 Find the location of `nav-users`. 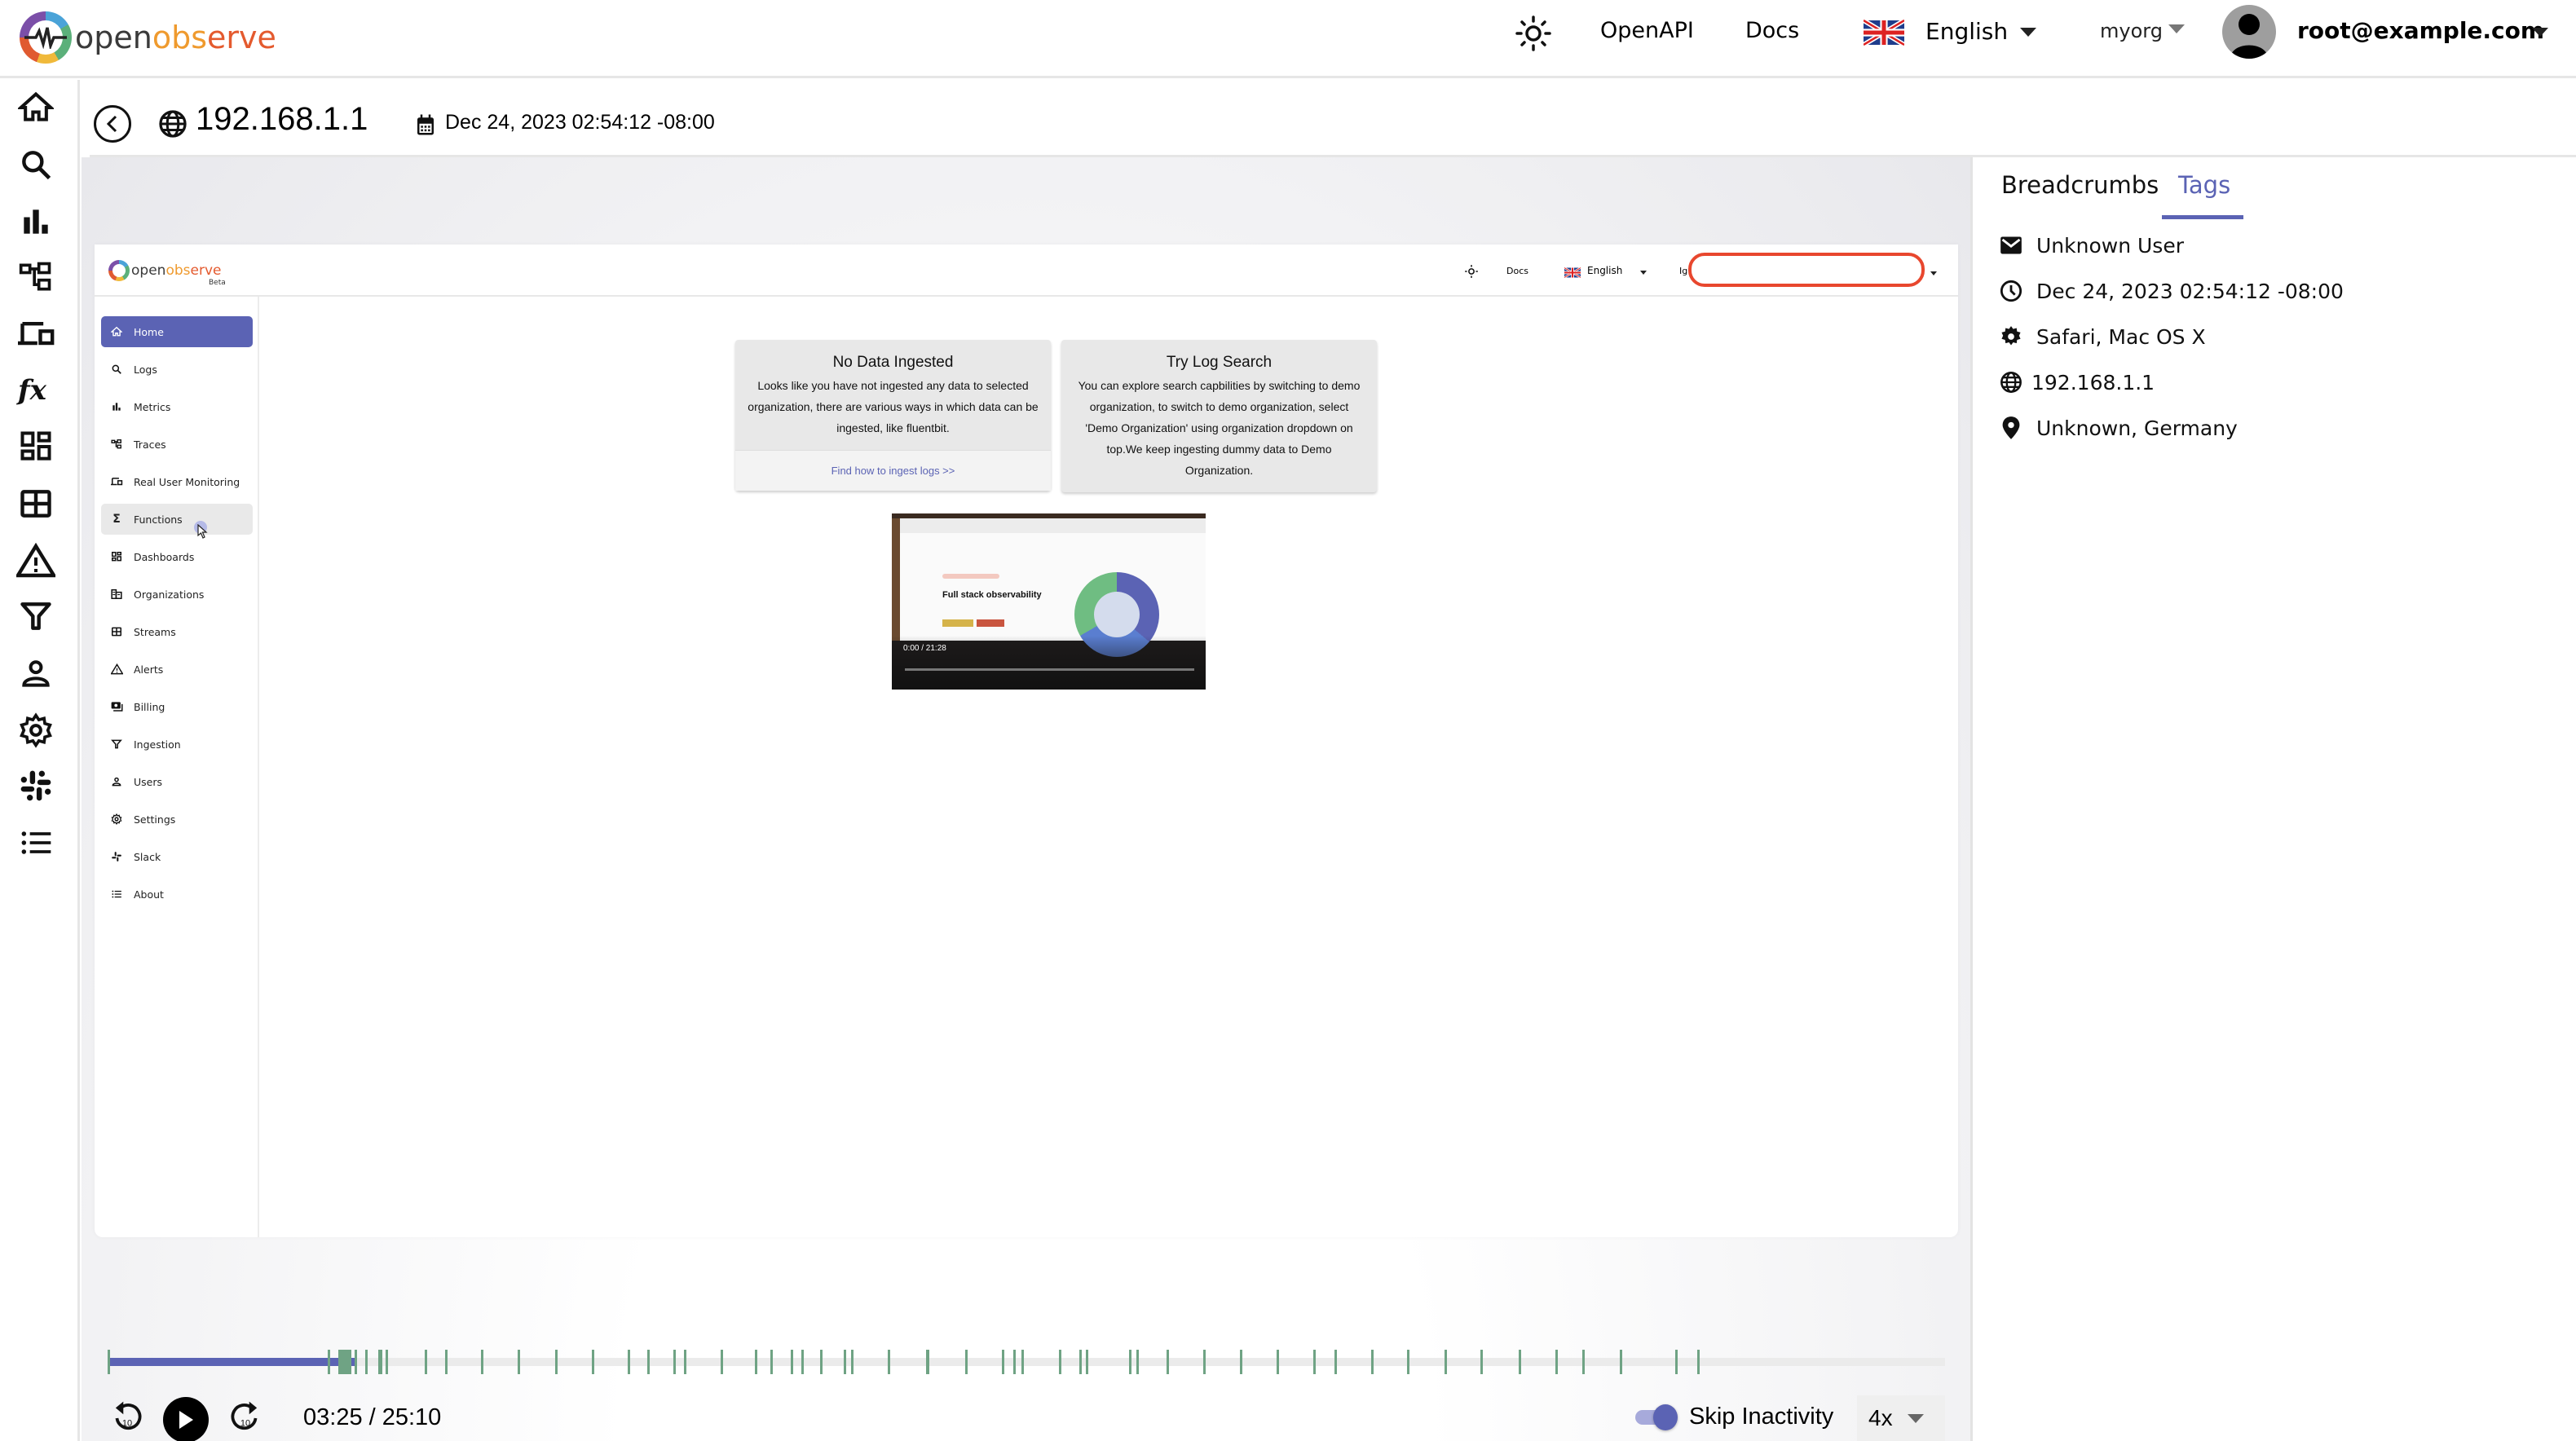

nav-users is located at coordinates (35, 673).